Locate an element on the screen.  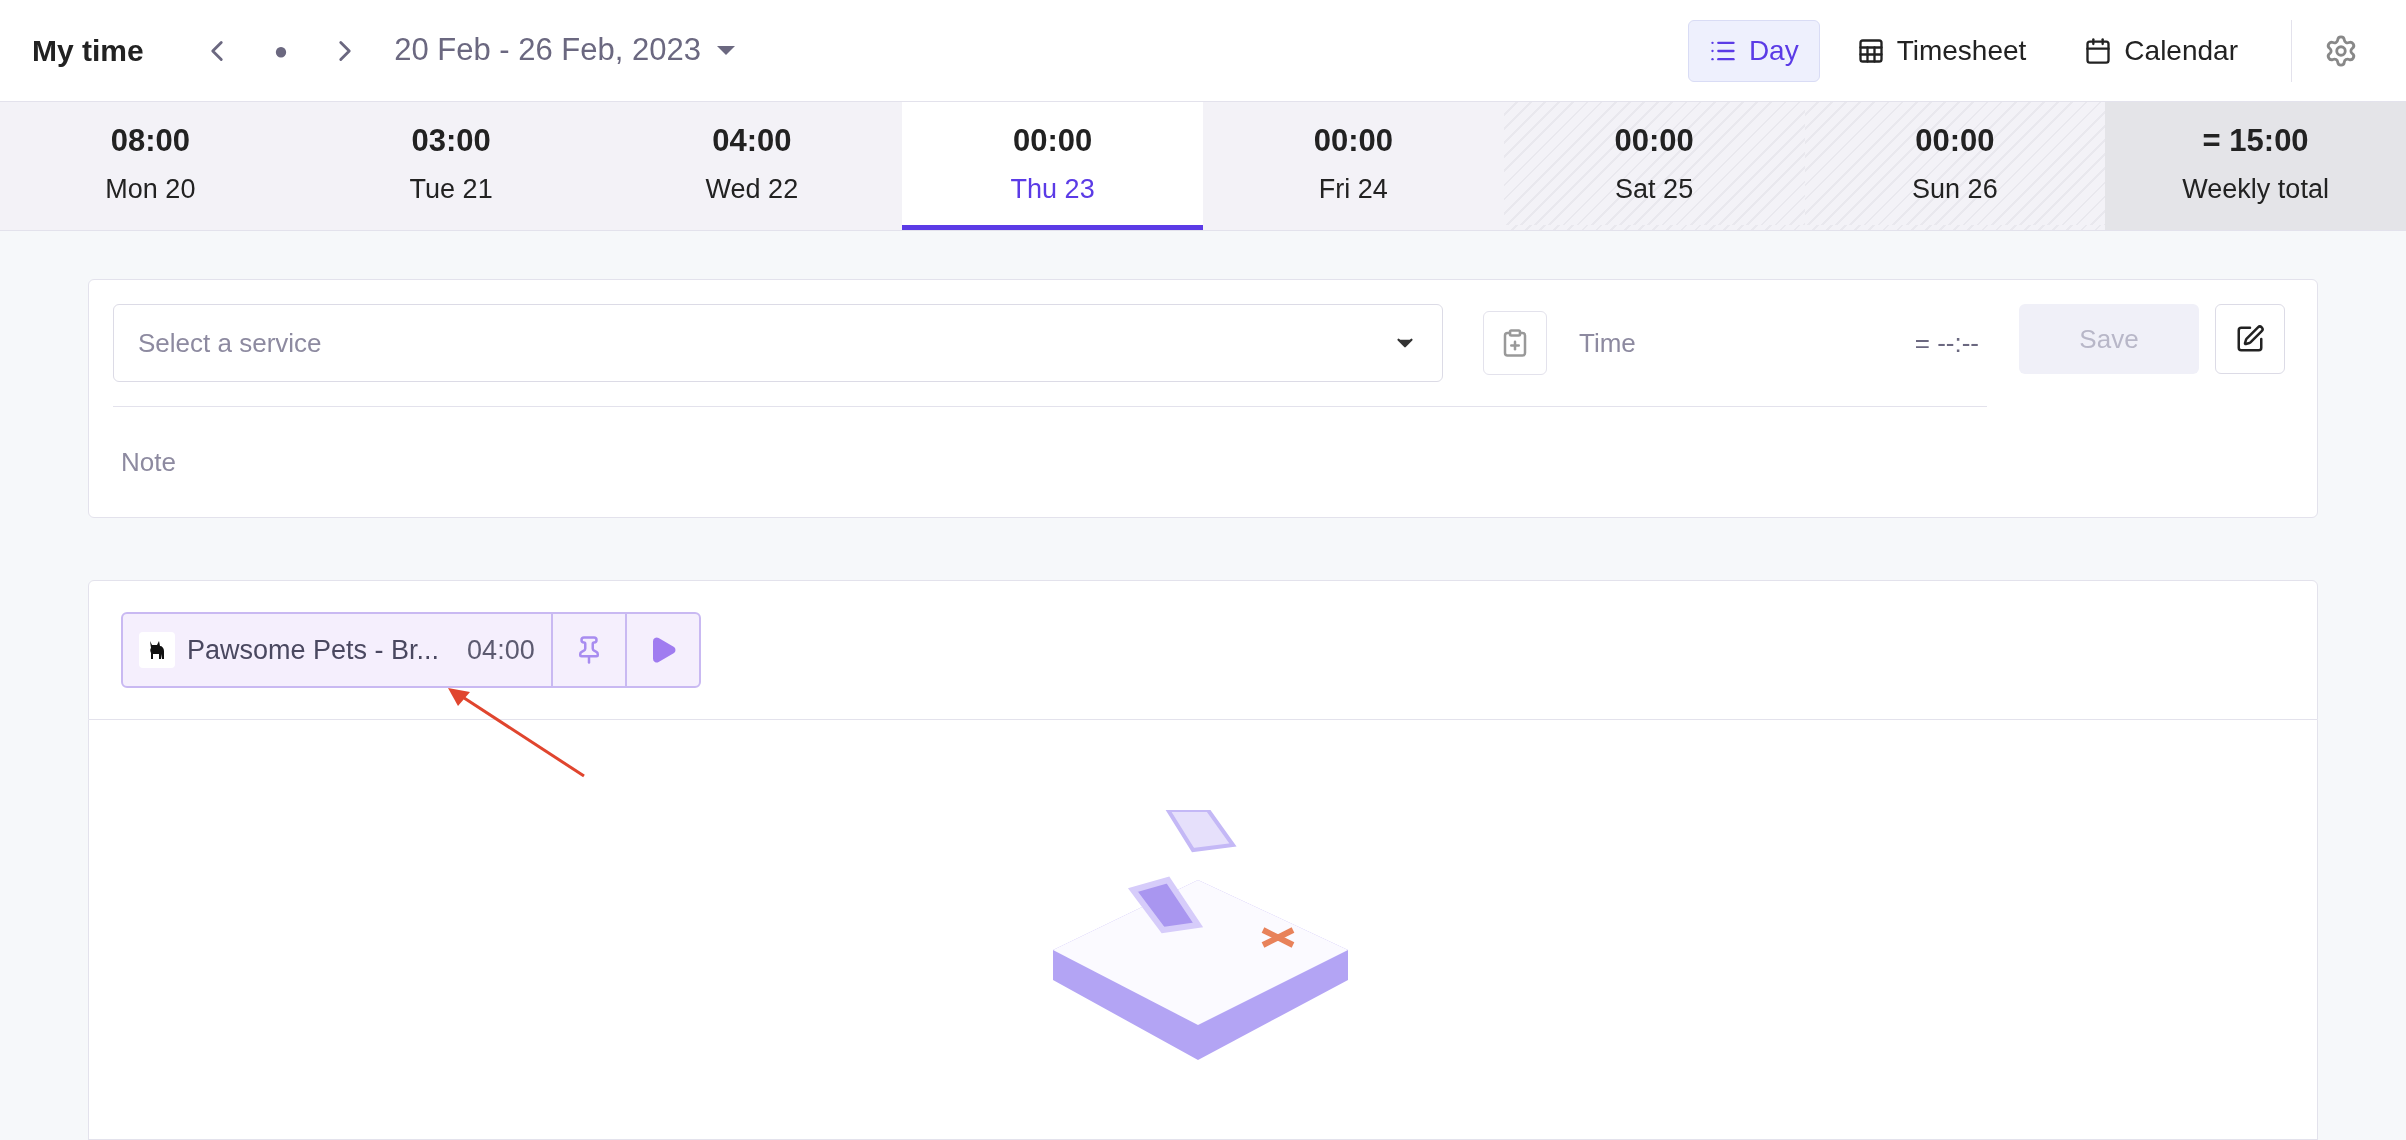
date-column-tab: 08:00 Mon 20 is located at coordinates (150, 166).